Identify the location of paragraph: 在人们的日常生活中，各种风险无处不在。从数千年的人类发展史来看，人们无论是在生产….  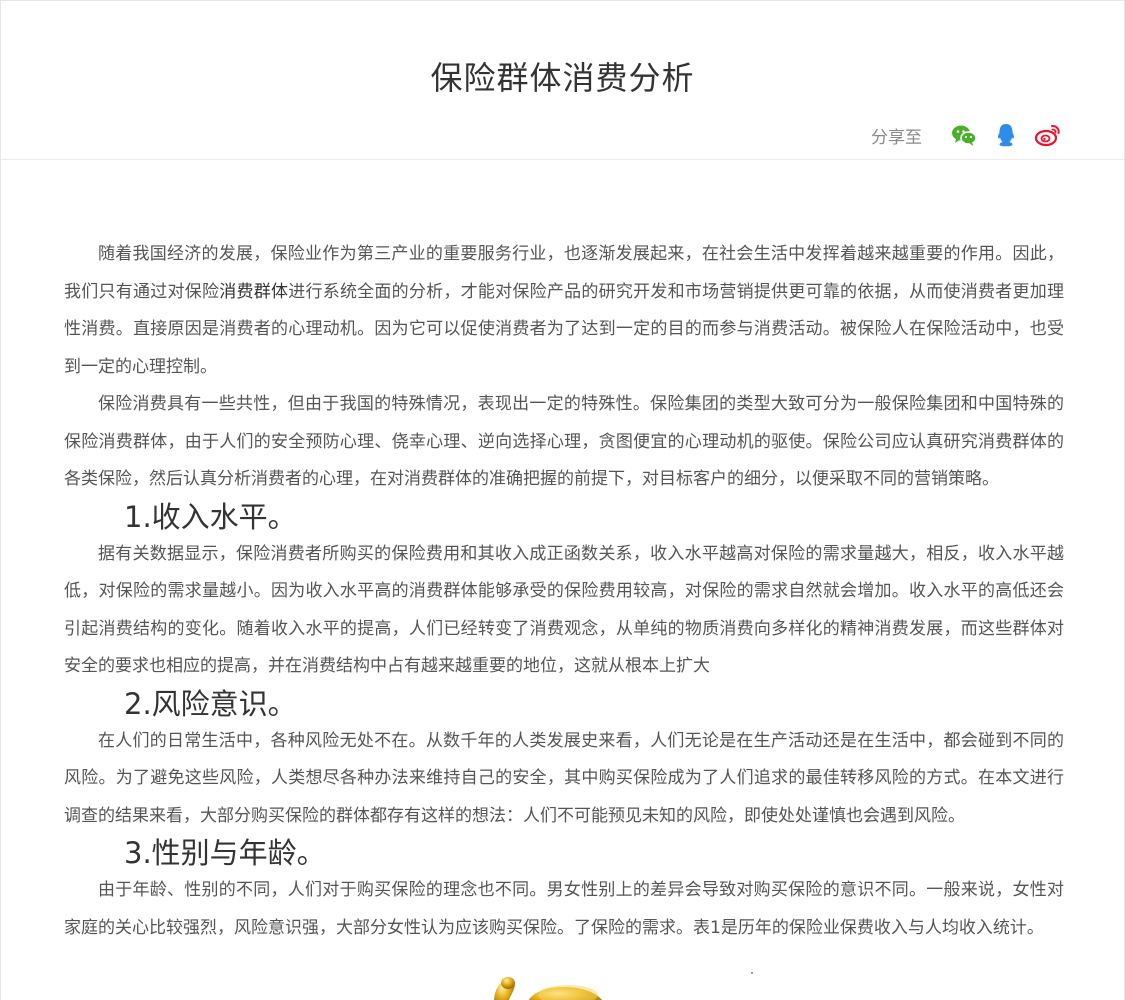
(564, 778).